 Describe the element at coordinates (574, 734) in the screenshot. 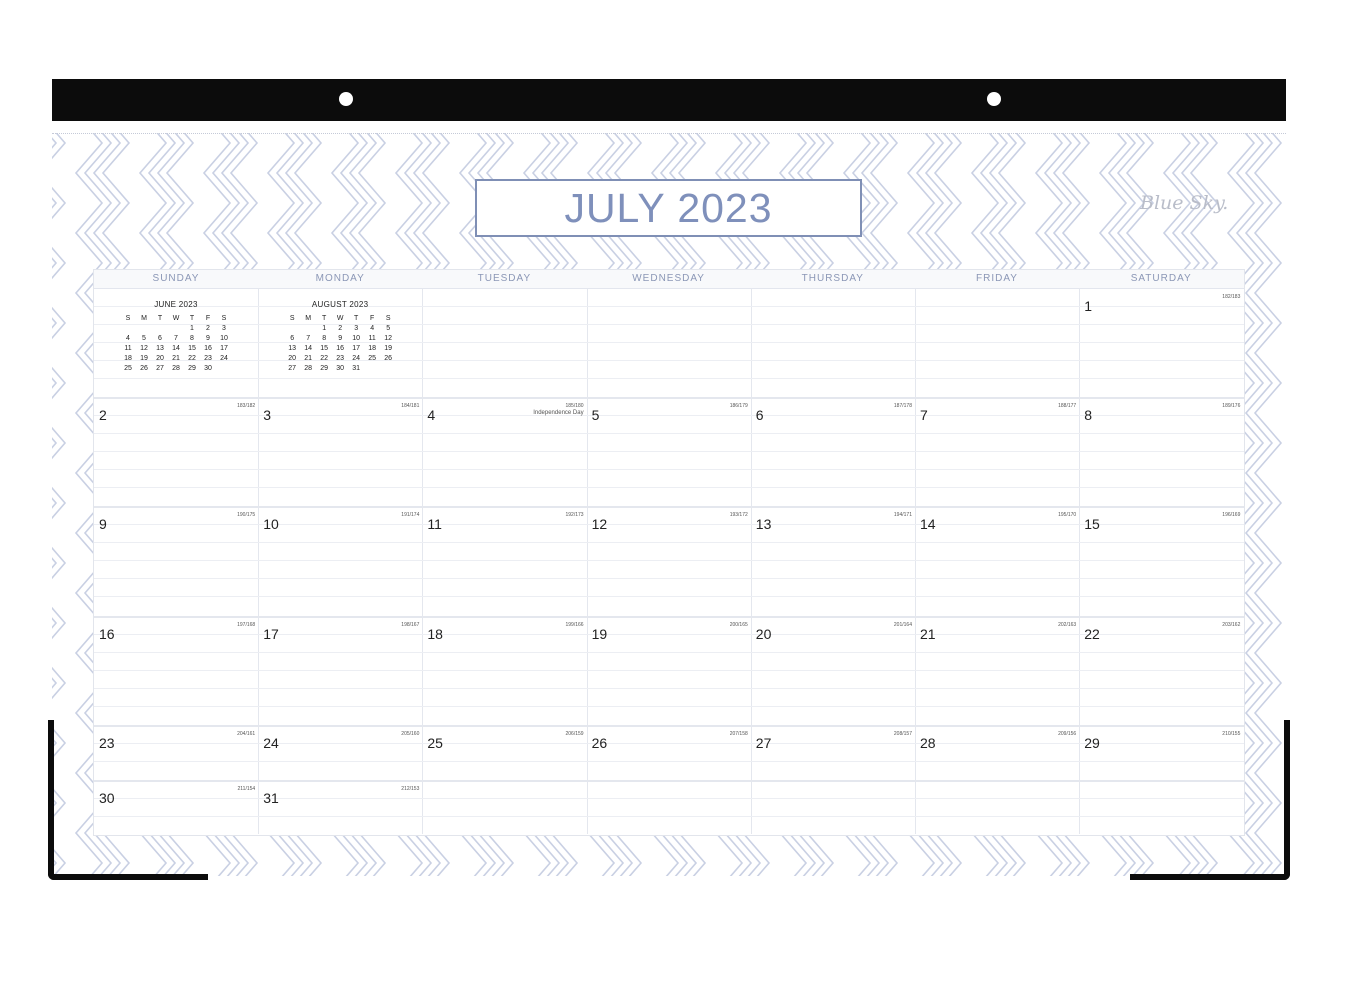

I see `day-of-year-count: 206/159` at that location.